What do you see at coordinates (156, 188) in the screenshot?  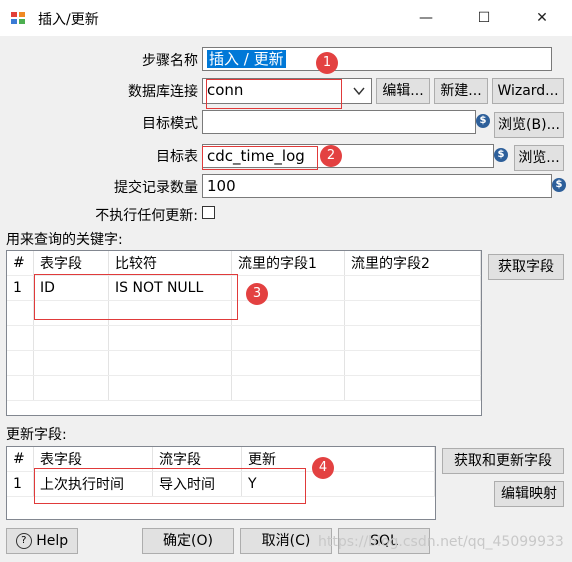 I see `commit-size-label: 提交记录数量` at bounding box center [156, 188].